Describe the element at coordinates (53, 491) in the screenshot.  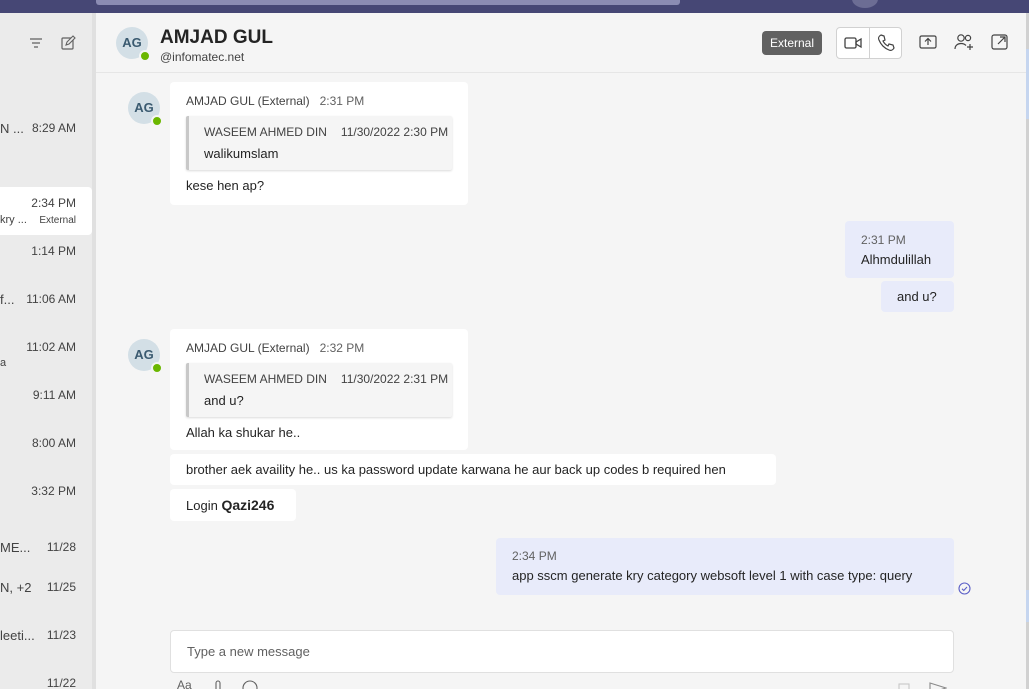
I see `chat-time: 3:32 PM` at that location.